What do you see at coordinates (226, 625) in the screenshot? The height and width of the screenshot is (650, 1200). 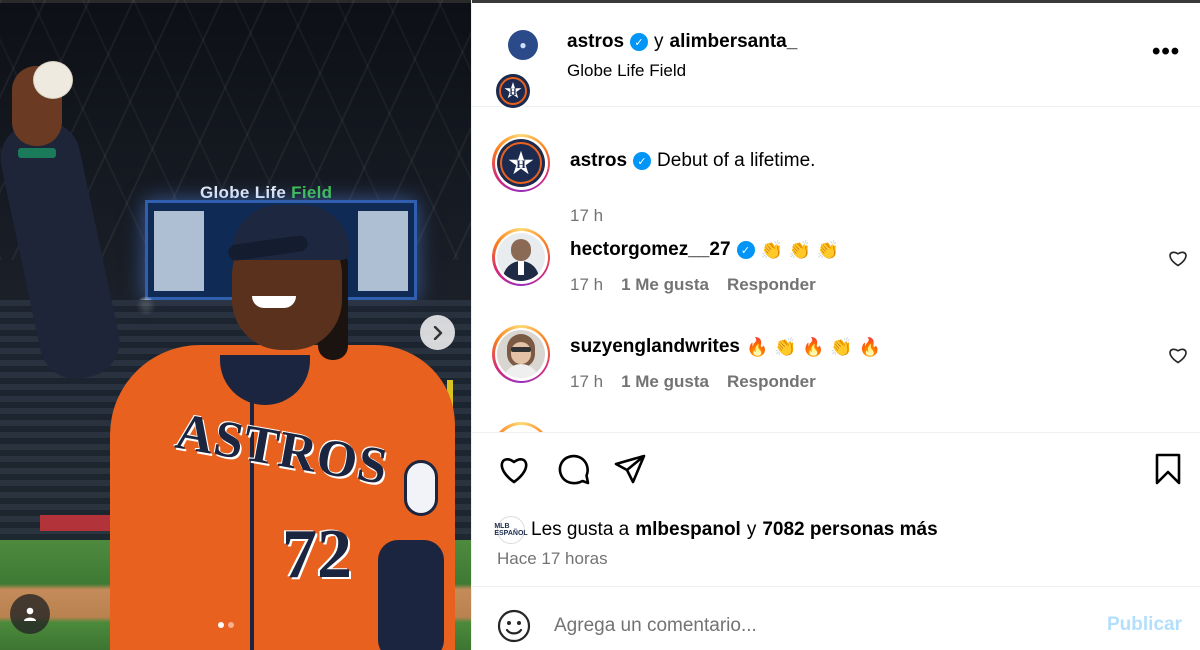 I see `carousel-indicator` at bounding box center [226, 625].